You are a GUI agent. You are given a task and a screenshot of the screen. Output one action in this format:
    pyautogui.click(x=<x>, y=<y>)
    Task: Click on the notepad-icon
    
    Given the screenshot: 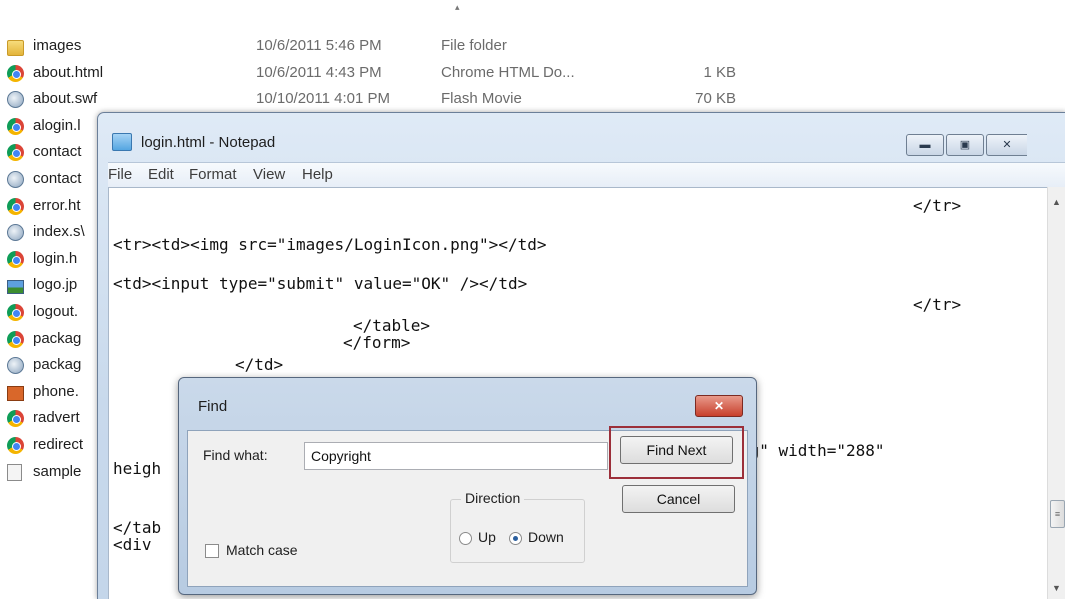 What is the action you would take?
    pyautogui.click(x=122, y=142)
    